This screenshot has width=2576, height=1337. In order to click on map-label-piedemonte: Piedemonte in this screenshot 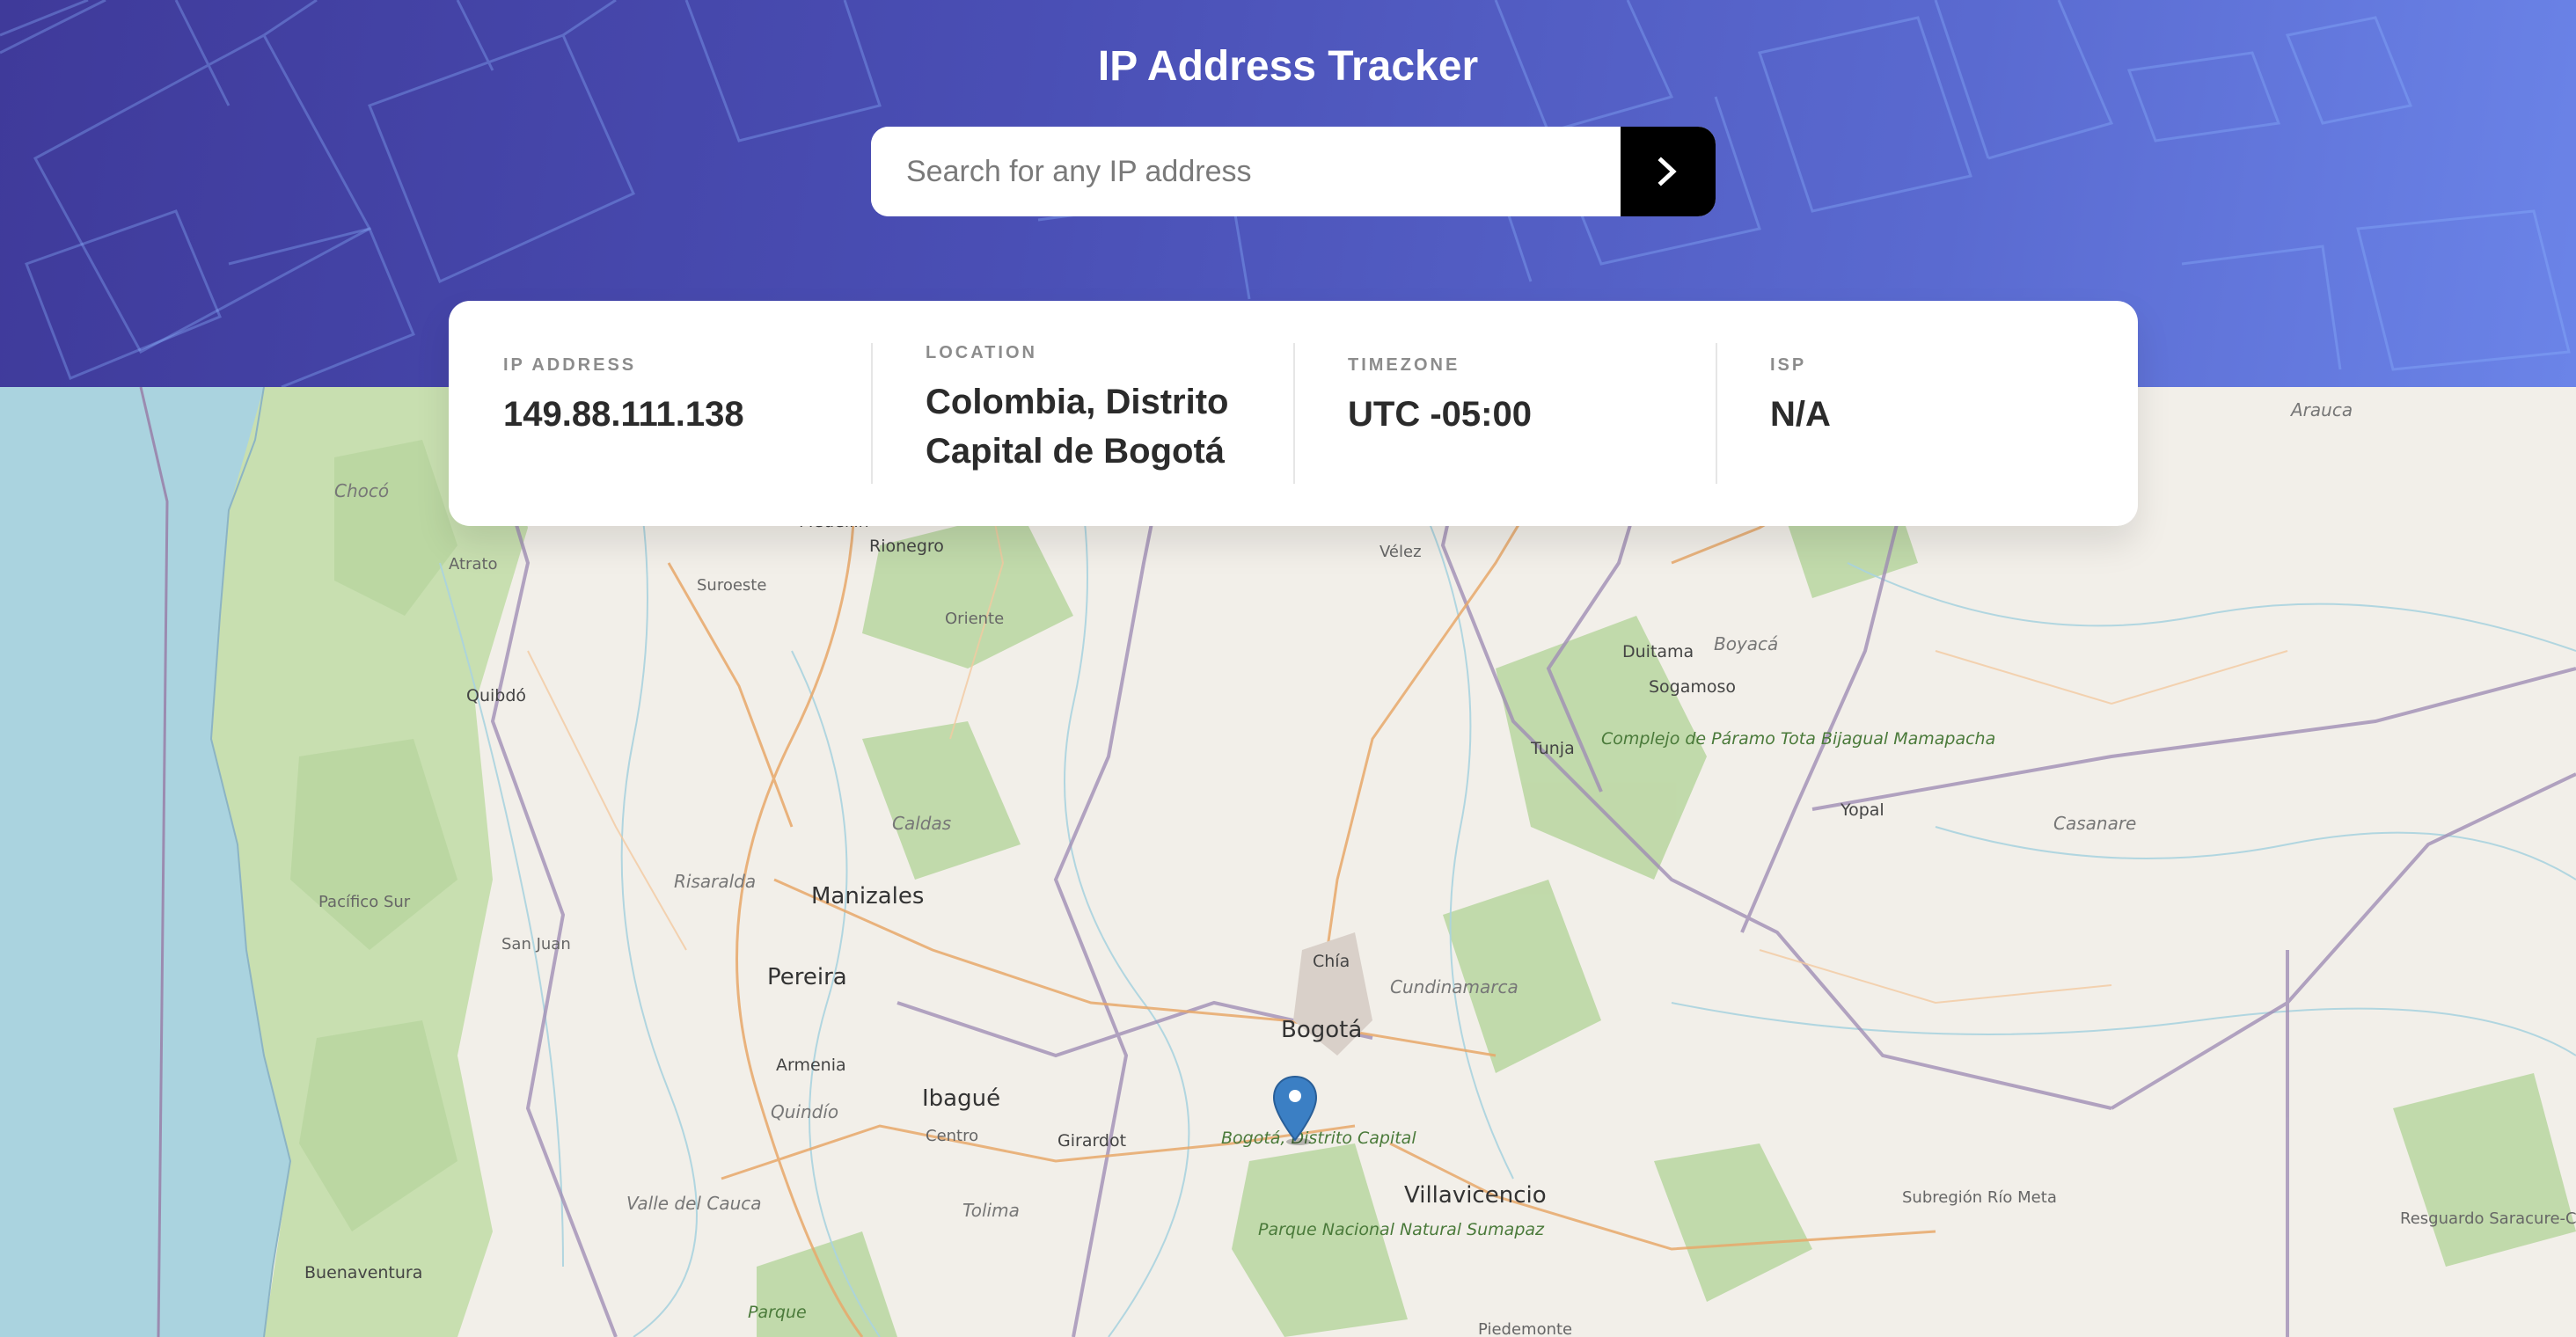, I will do `click(1525, 1328)`.